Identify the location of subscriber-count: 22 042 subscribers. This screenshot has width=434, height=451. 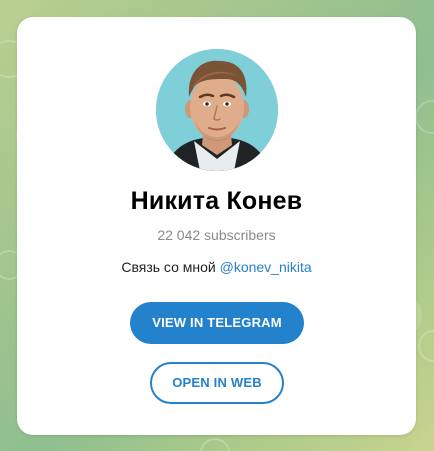
(216, 235).